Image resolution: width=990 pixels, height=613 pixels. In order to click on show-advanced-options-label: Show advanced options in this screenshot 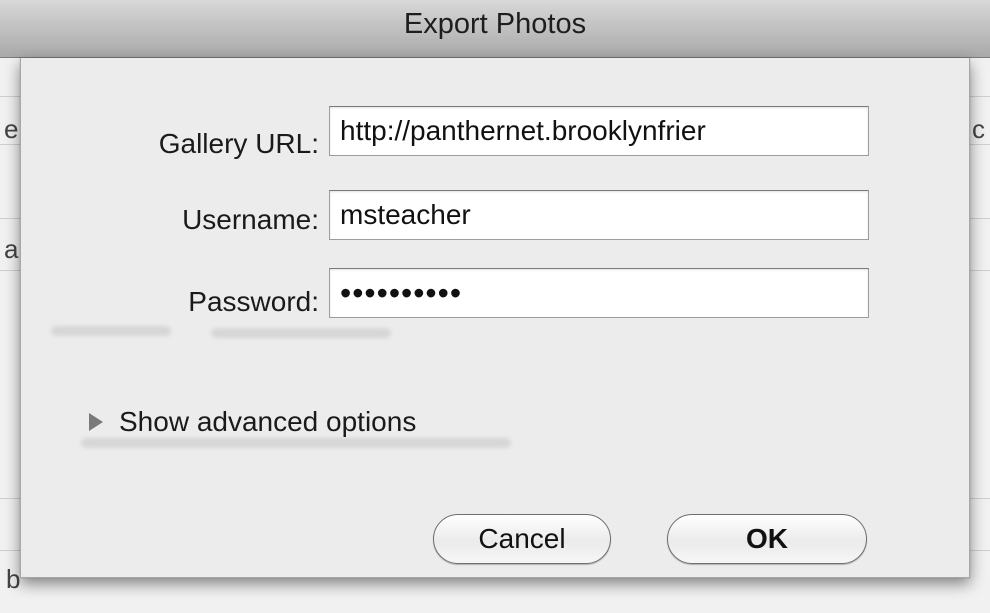, I will do `click(267, 422)`.